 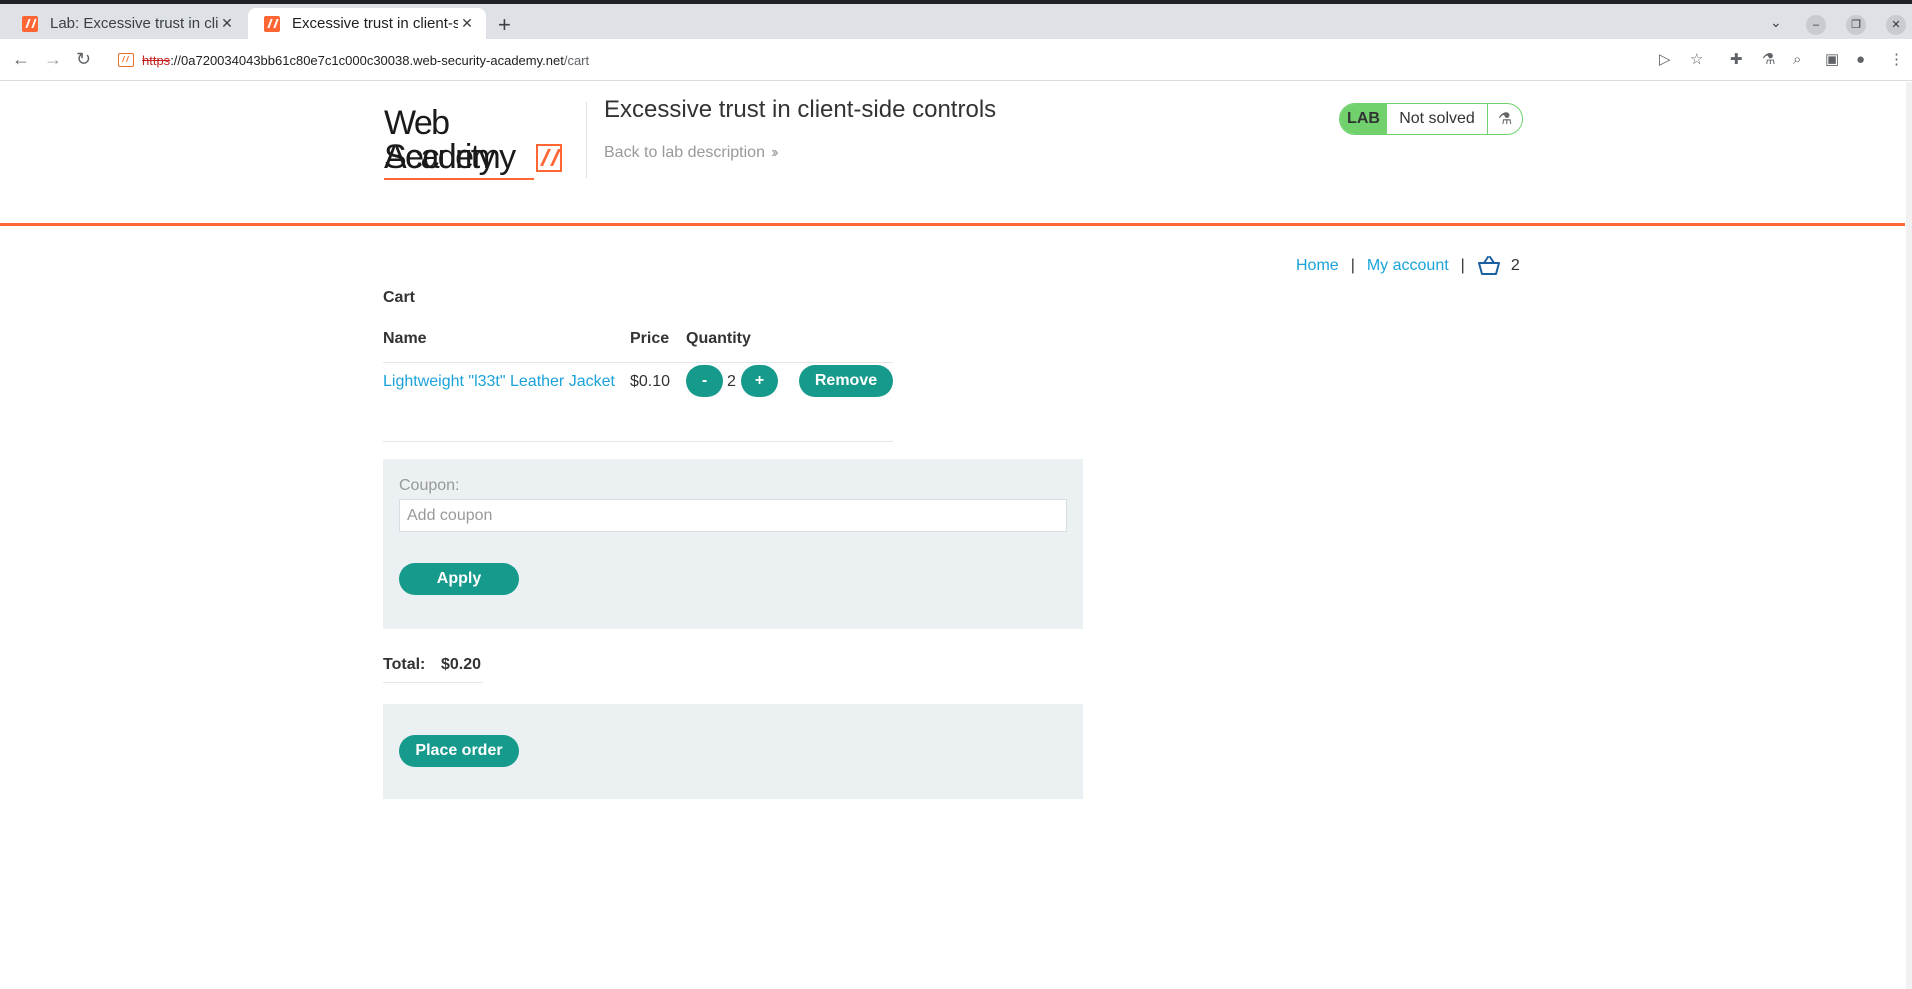 I want to click on remove-item-button: Remove, so click(x=846, y=381).